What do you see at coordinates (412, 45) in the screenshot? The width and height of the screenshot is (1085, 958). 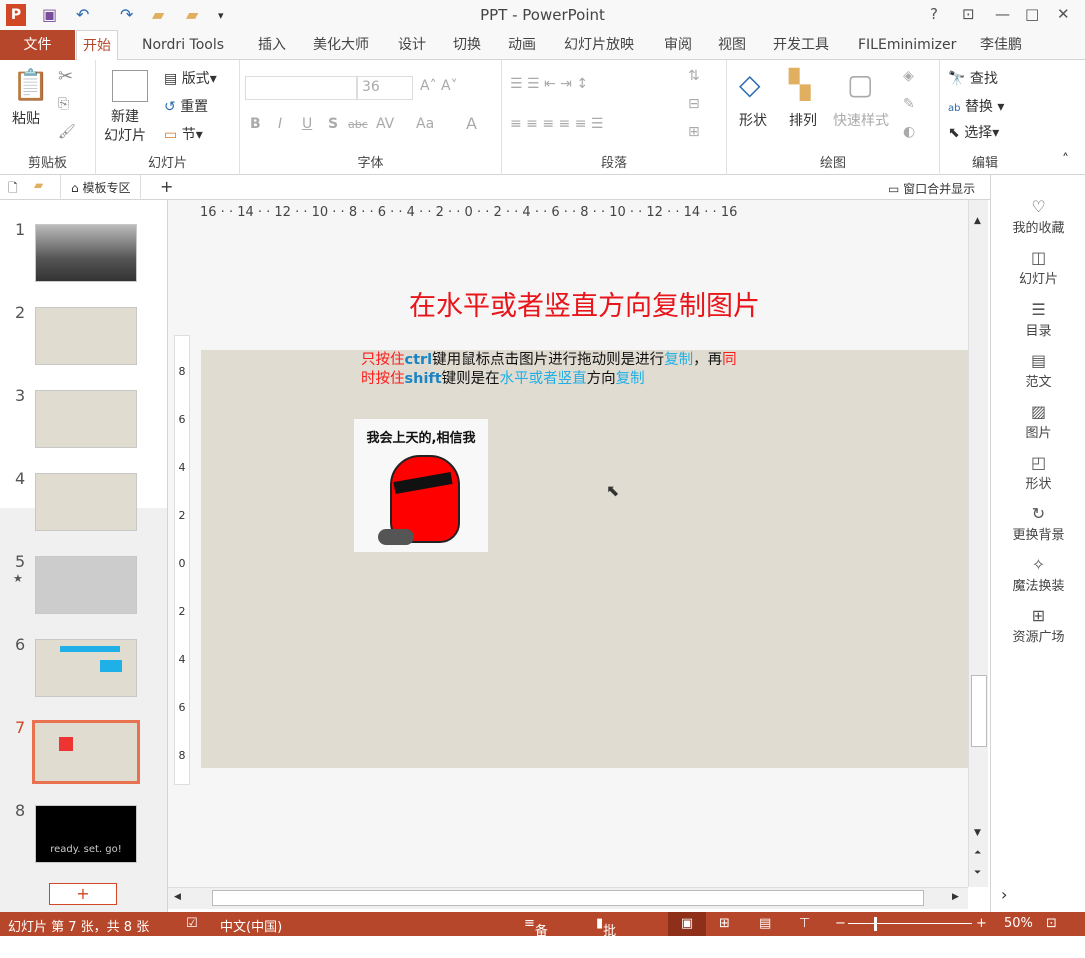 I see `tab-design: 设计` at bounding box center [412, 45].